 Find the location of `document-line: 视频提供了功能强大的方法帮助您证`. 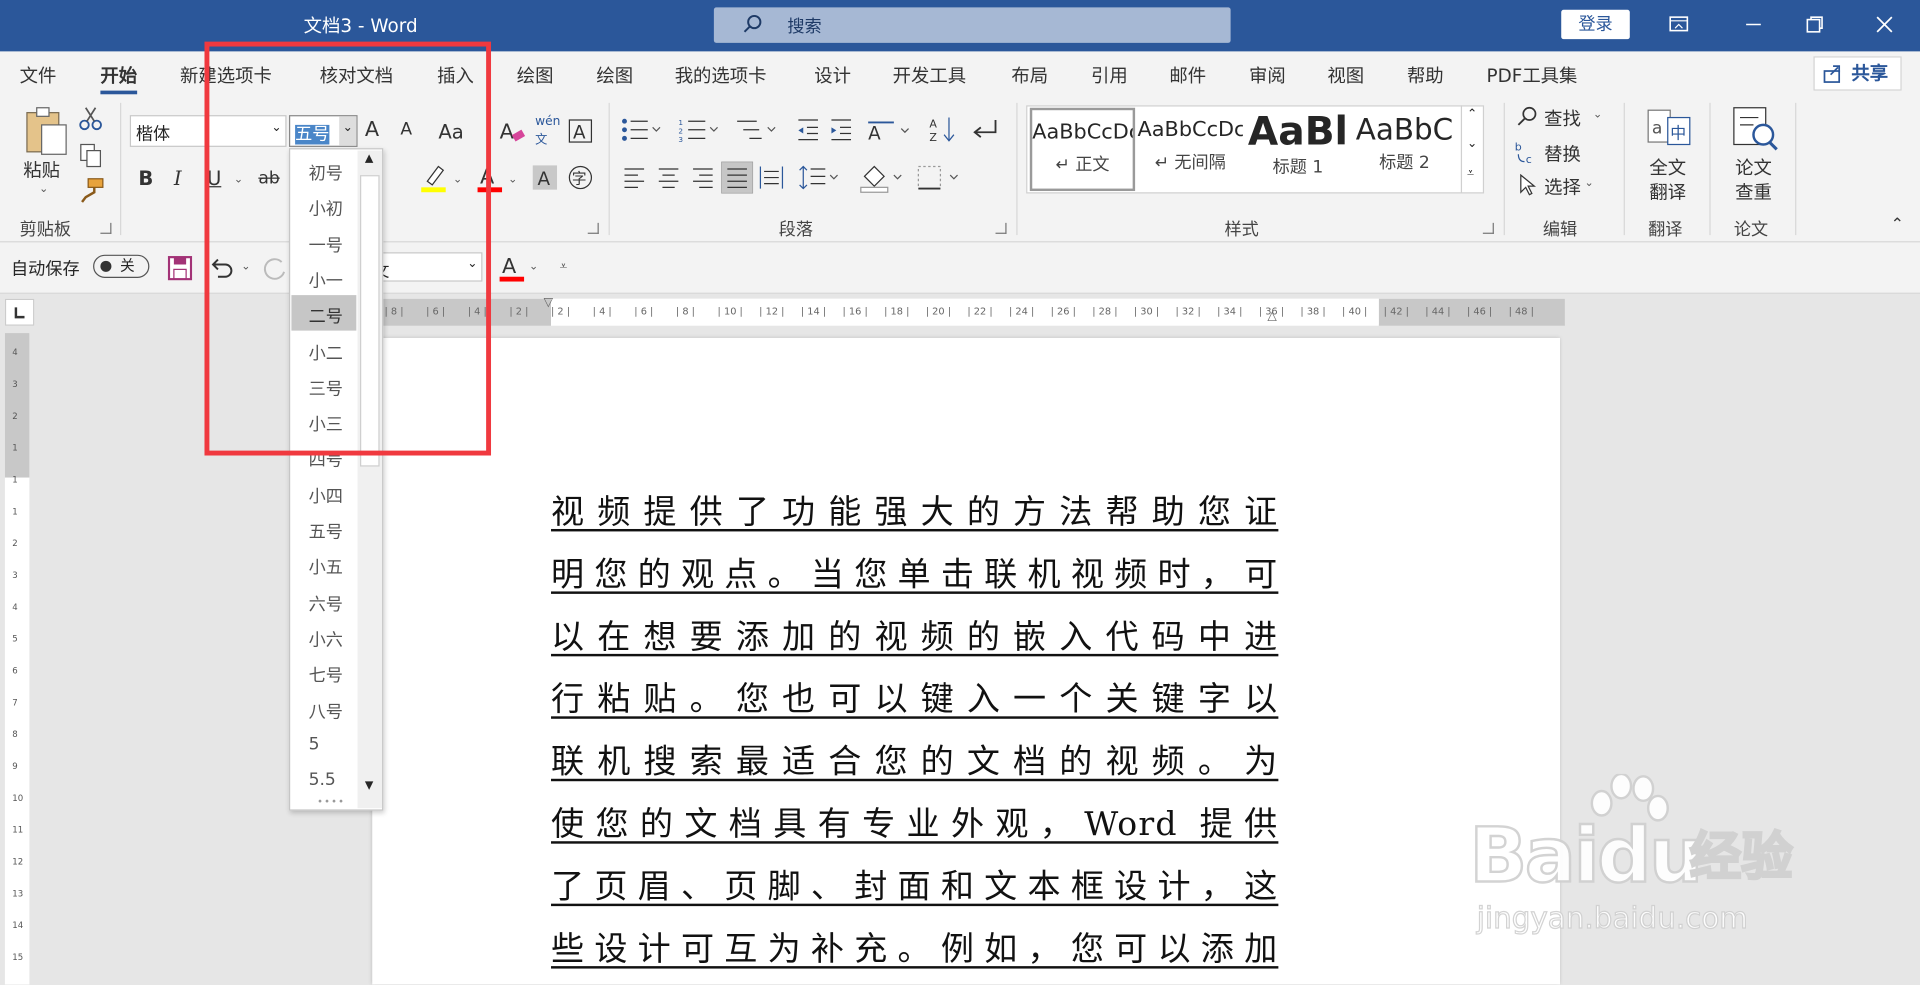

document-line: 视频提供了功能强大的方法帮助您证 is located at coordinates (915, 508).